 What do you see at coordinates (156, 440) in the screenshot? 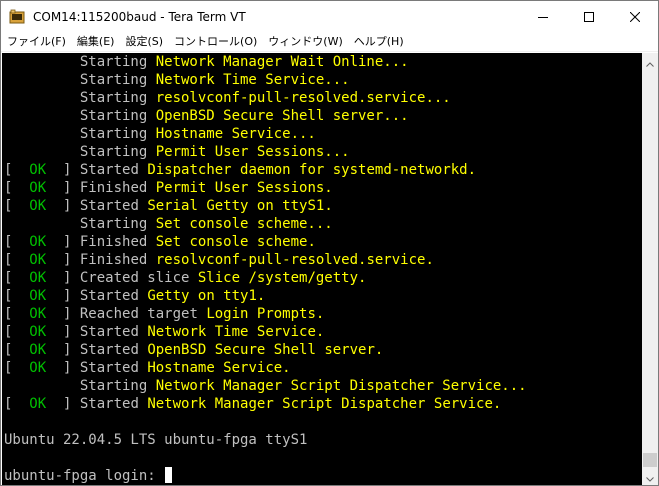
I see `terminal-text: Ubuntu 22.04.5 LTS ubuntu-fpga ttyS1` at bounding box center [156, 440].